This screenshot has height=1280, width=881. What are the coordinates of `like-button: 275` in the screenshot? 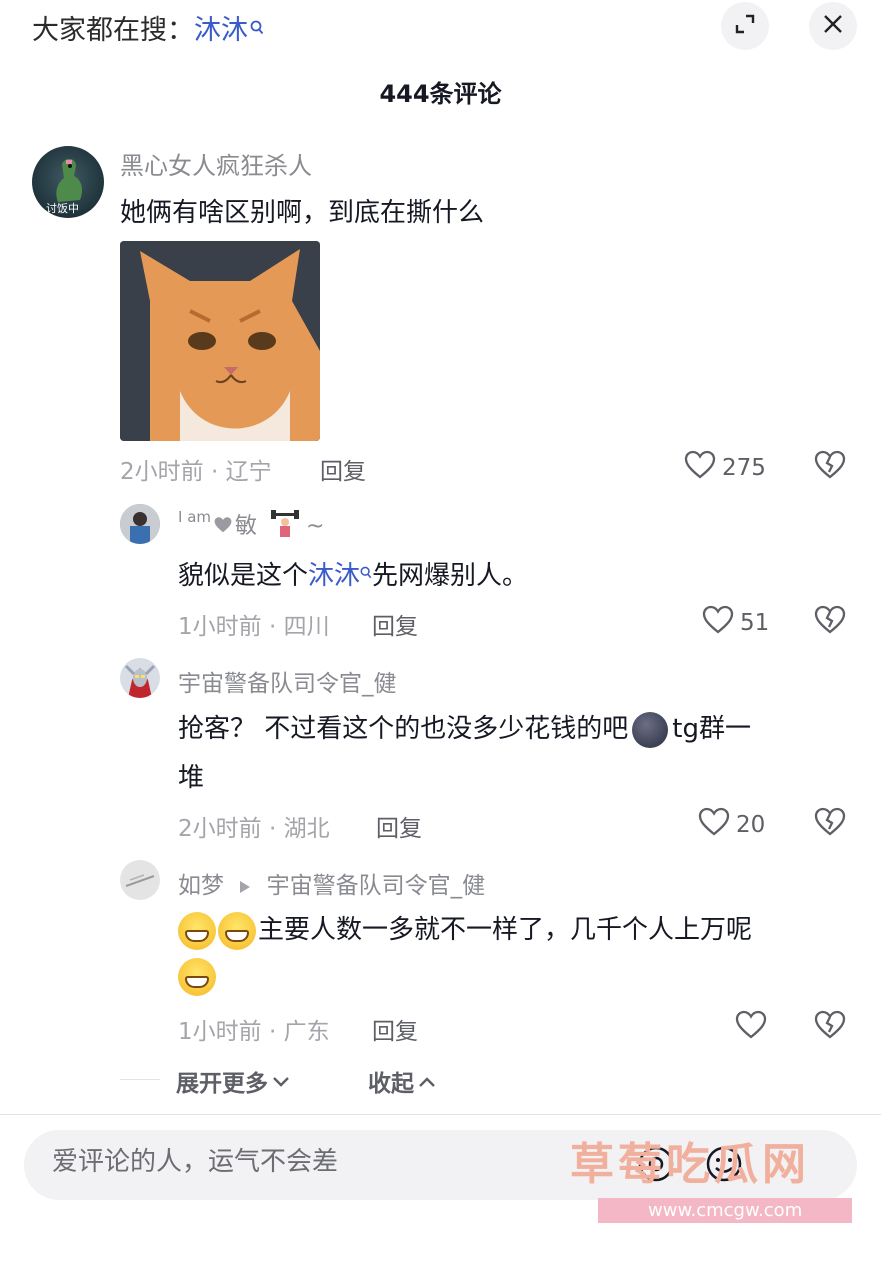 It's located at (725, 468).